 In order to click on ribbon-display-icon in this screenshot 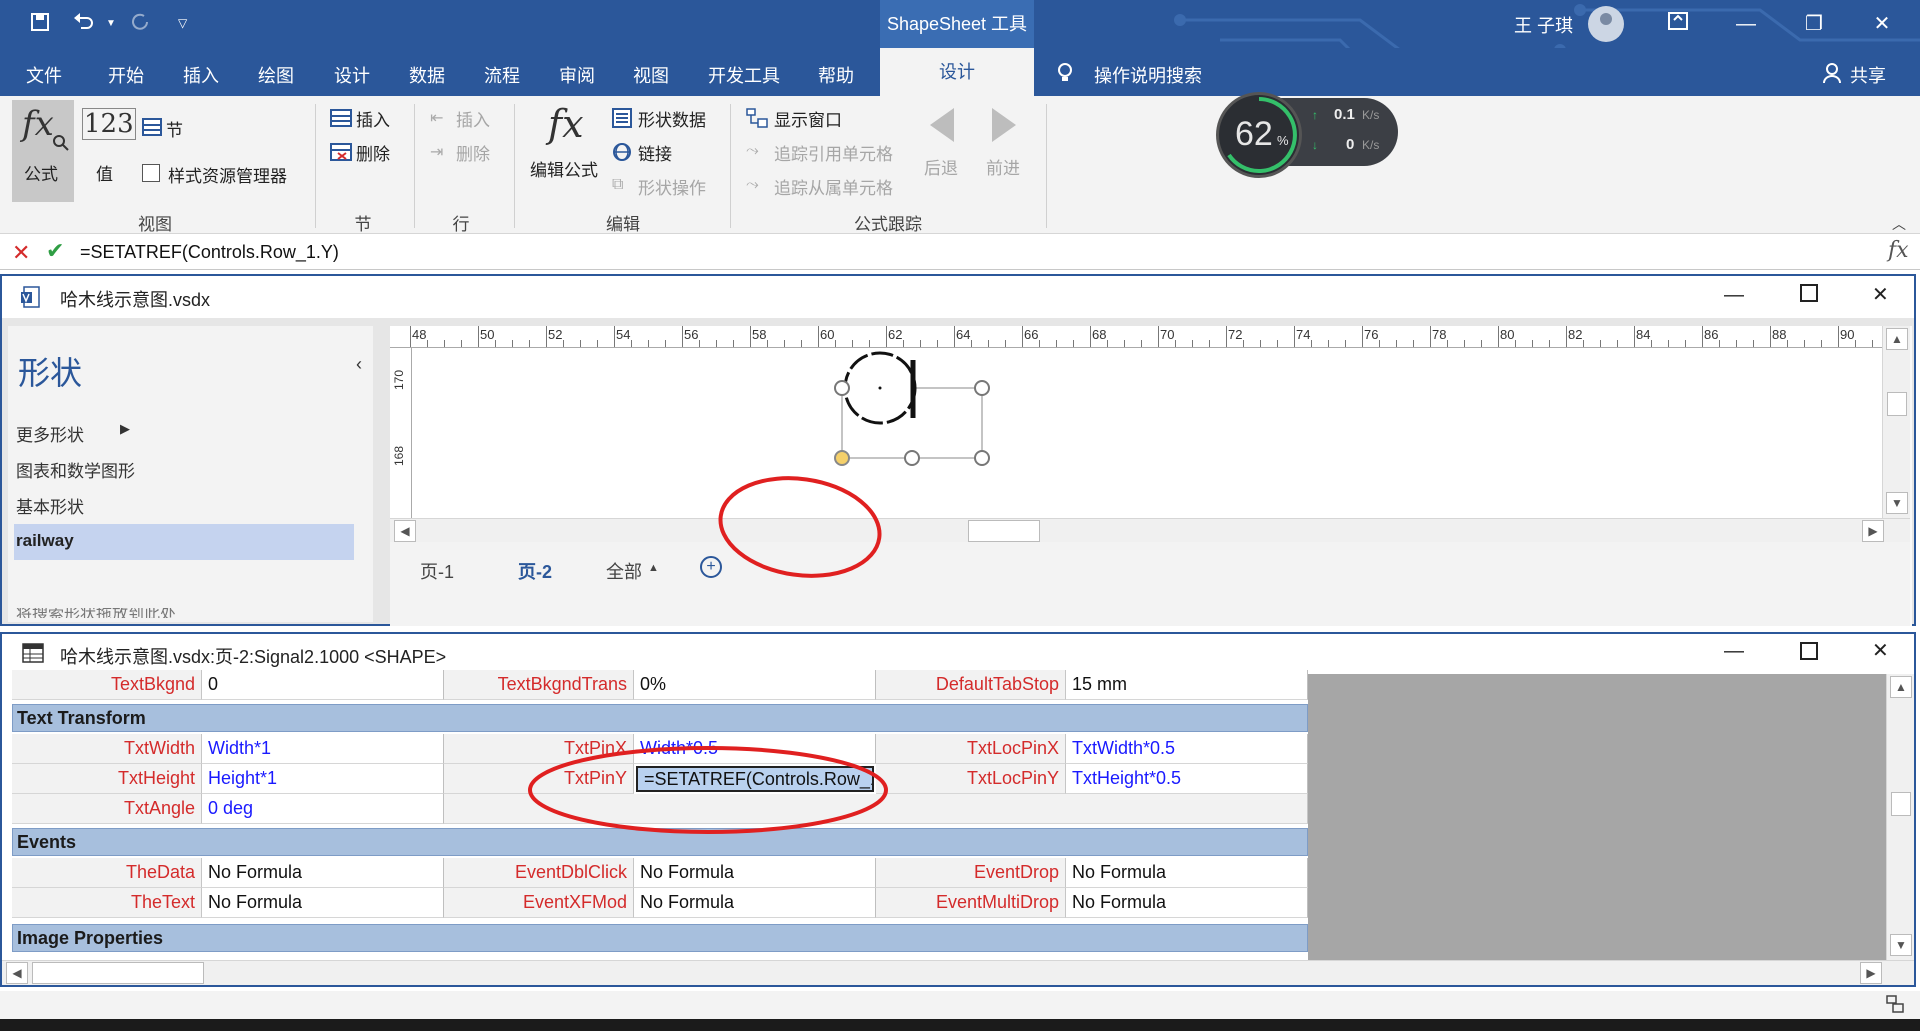, I will do `click(1678, 24)`.